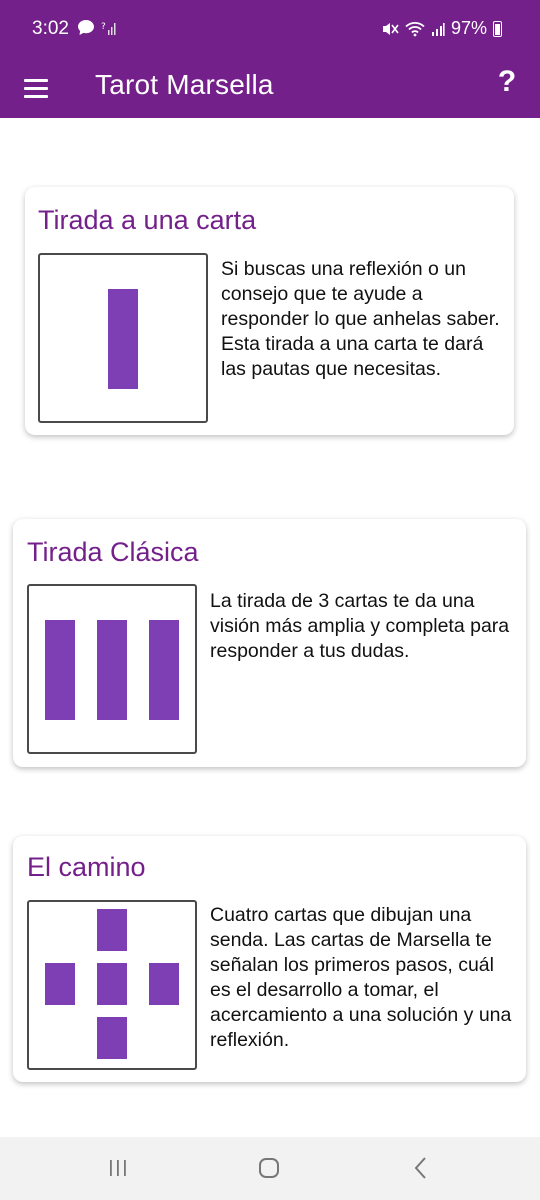 The width and height of the screenshot is (540, 1200). I want to click on three-card-spread-icon, so click(112, 669).